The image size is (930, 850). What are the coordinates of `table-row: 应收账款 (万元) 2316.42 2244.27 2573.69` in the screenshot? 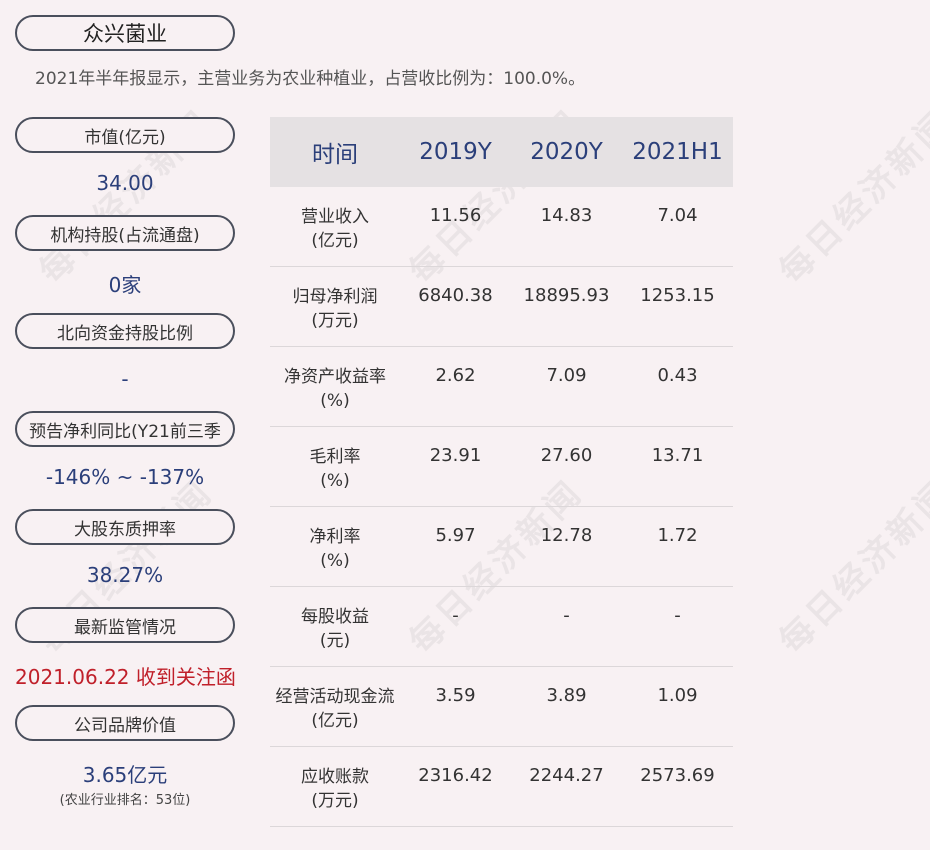 It's located at (501, 787).